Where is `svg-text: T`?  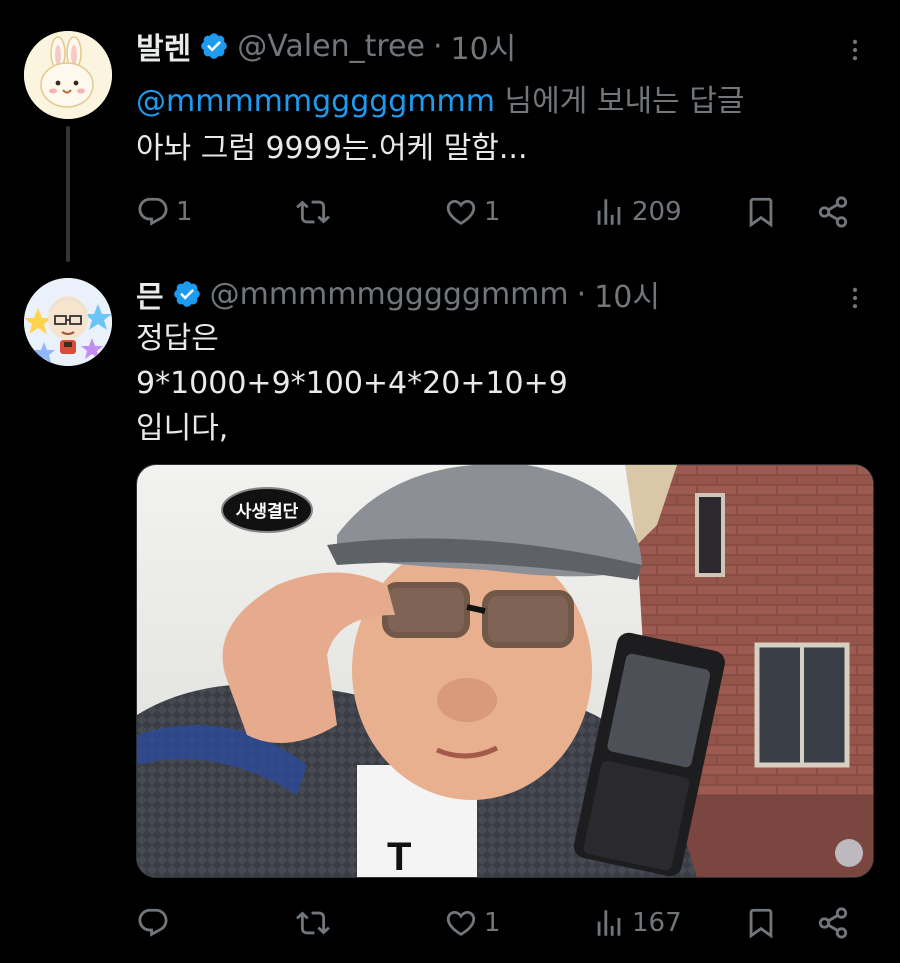 svg-text: T is located at coordinates (399, 856).